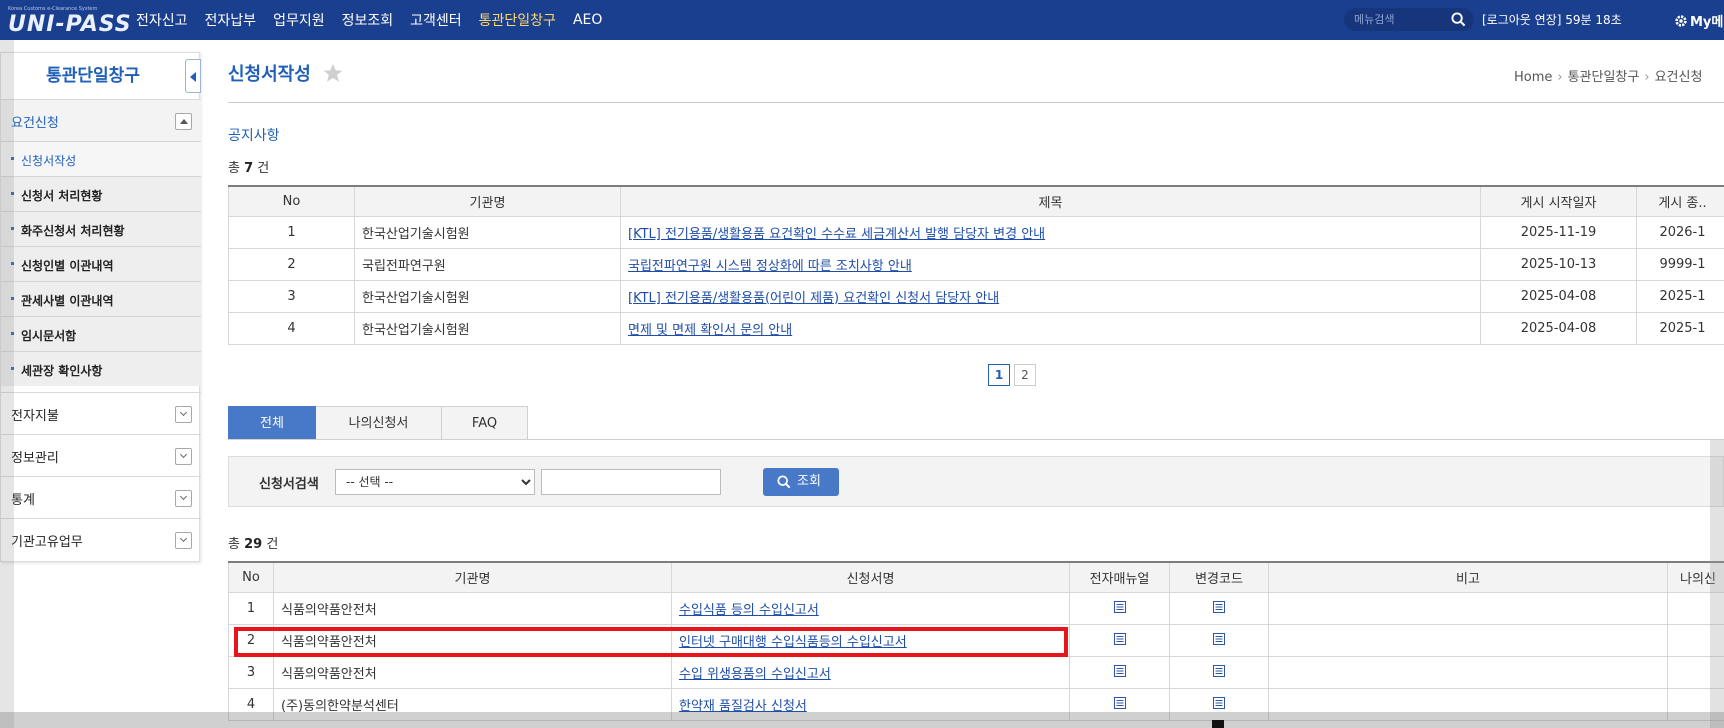  Describe the element at coordinates (289, 484) in the screenshot. I see `search-label: 신청서검색` at that location.